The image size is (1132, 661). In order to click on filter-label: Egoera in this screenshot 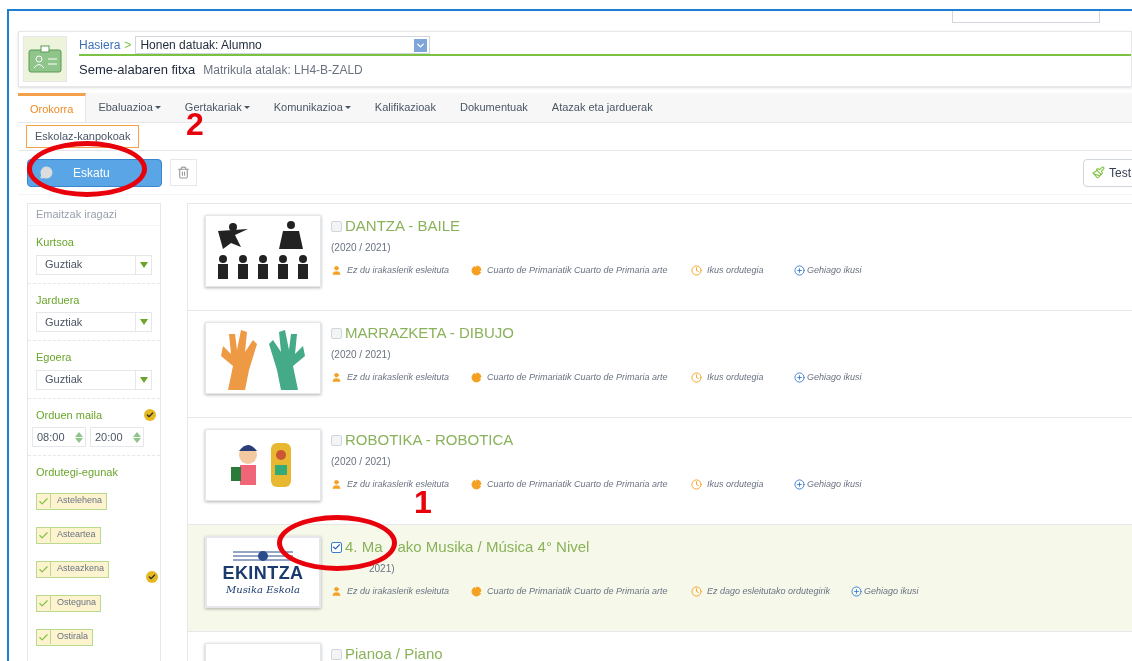, I will do `click(54, 357)`.